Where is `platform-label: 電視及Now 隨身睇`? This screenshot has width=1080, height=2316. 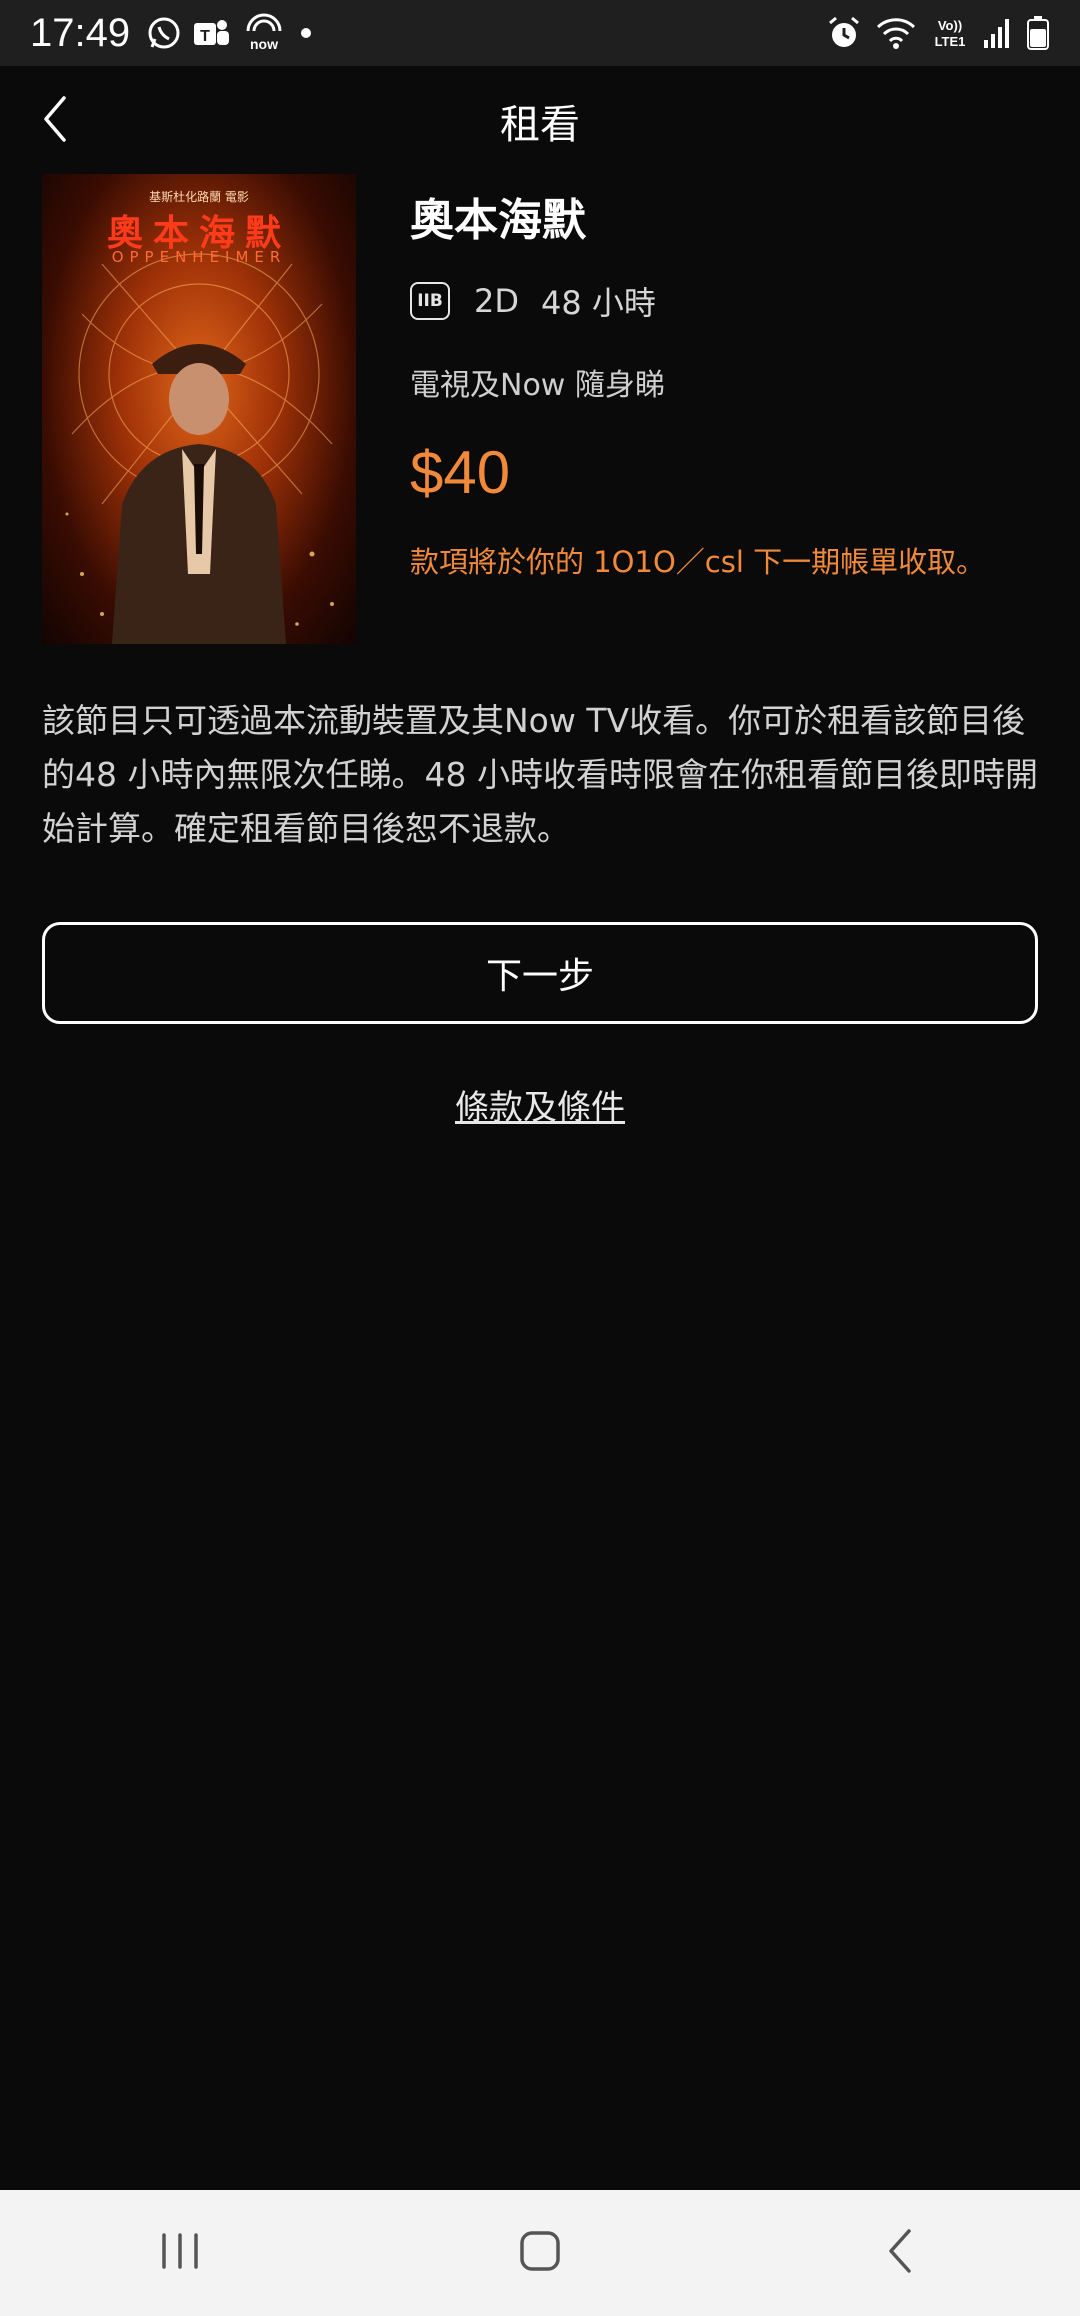 platform-label: 電視及Now 隨身睇 is located at coordinates (537, 385).